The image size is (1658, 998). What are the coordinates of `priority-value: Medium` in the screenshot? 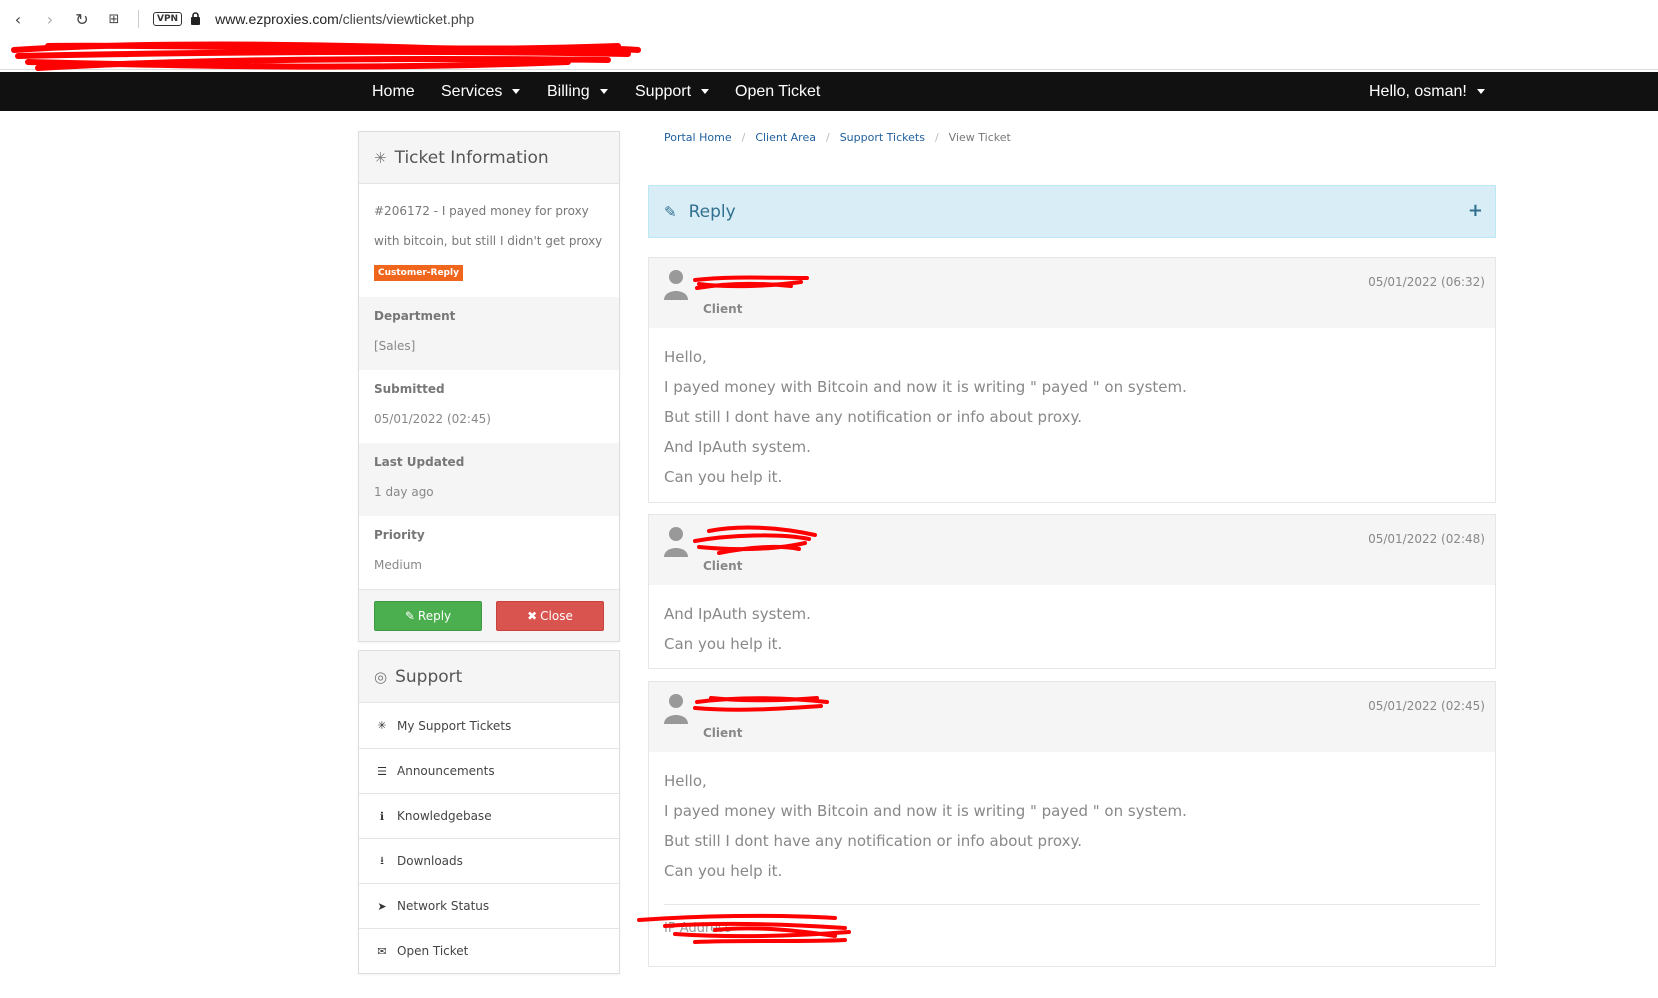 It's located at (398, 565).